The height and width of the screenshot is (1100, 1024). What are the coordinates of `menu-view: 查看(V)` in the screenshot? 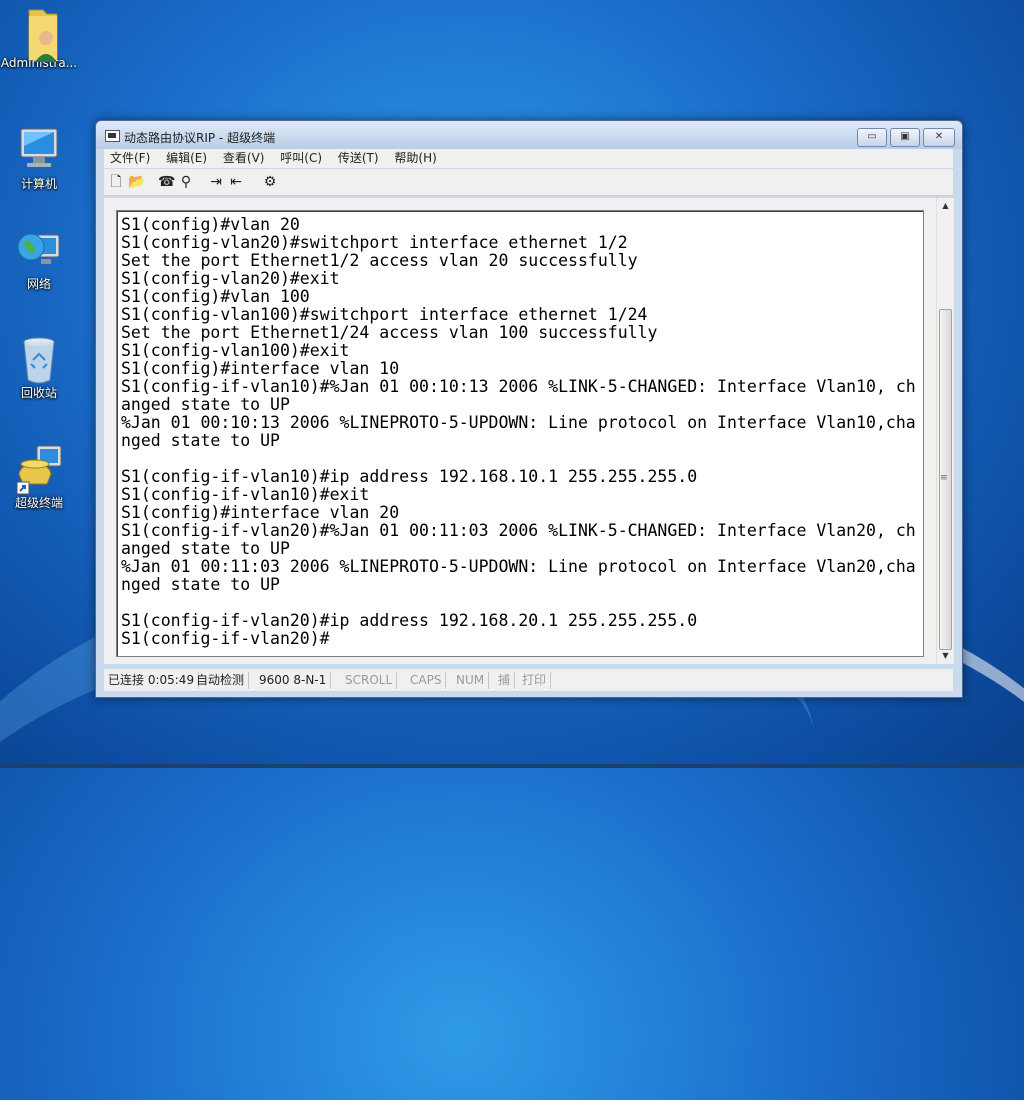 It's located at (244, 157).